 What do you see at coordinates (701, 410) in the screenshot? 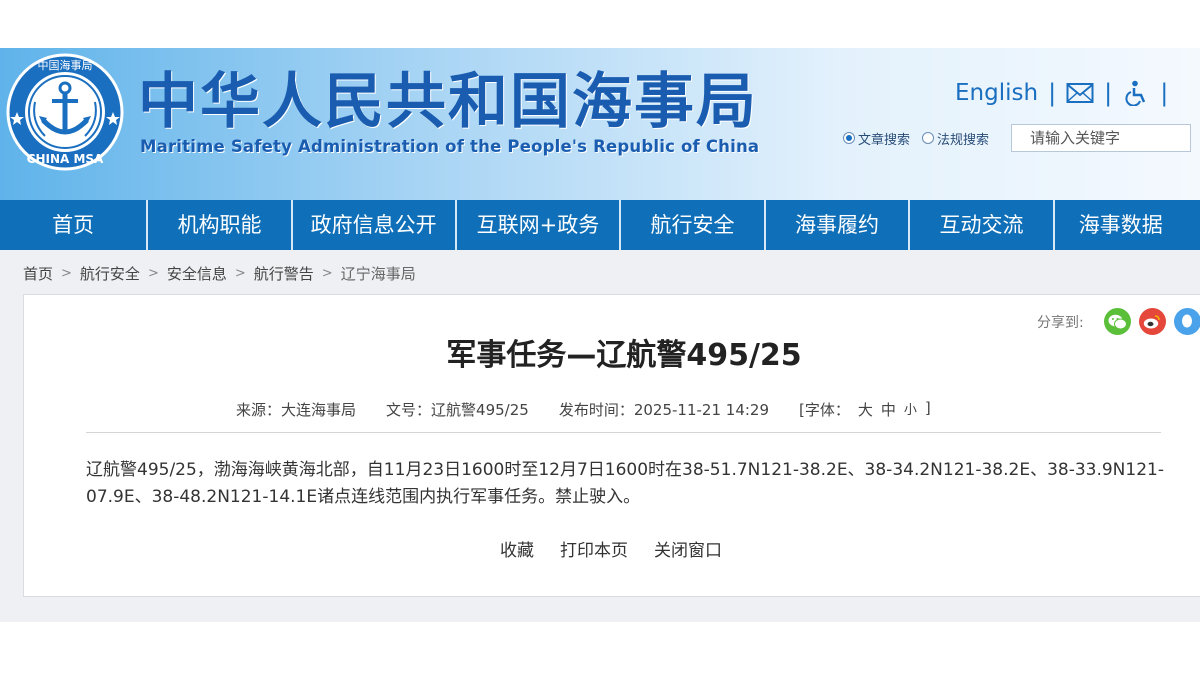
I see `publish-value: 2025-11-21 14:29` at bounding box center [701, 410].